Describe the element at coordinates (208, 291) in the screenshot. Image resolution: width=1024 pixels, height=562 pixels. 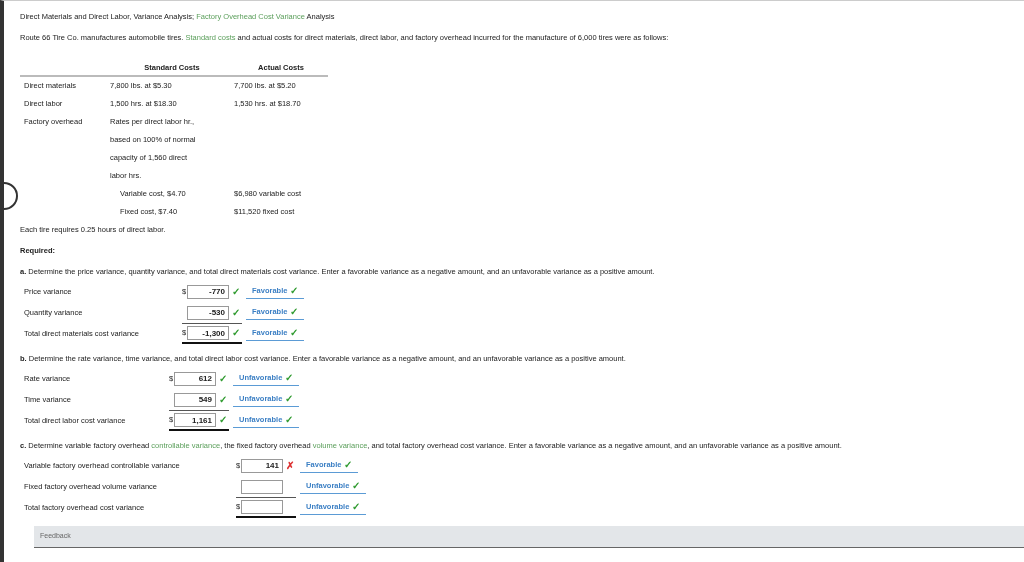
I see `amount-input: -770` at that location.